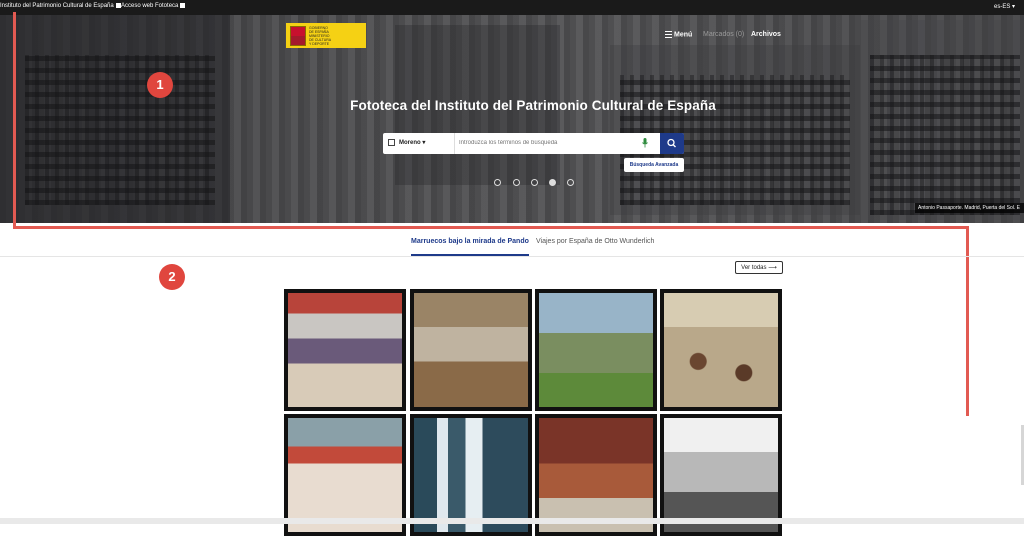 This screenshot has height=536, width=1024. I want to click on archives-link: Archivos, so click(766, 34).